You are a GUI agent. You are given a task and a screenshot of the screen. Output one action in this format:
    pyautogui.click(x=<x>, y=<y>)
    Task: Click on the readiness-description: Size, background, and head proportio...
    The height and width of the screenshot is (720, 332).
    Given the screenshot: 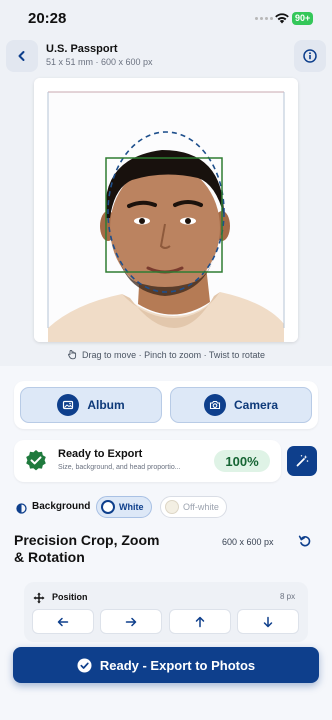 What is the action you would take?
    pyautogui.click(x=119, y=467)
    